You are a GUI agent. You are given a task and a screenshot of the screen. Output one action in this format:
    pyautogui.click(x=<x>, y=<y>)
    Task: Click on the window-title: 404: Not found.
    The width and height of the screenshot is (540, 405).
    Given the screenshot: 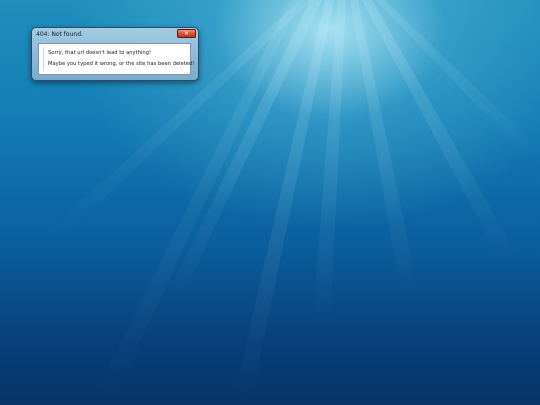 What is the action you would take?
    pyautogui.click(x=59, y=34)
    